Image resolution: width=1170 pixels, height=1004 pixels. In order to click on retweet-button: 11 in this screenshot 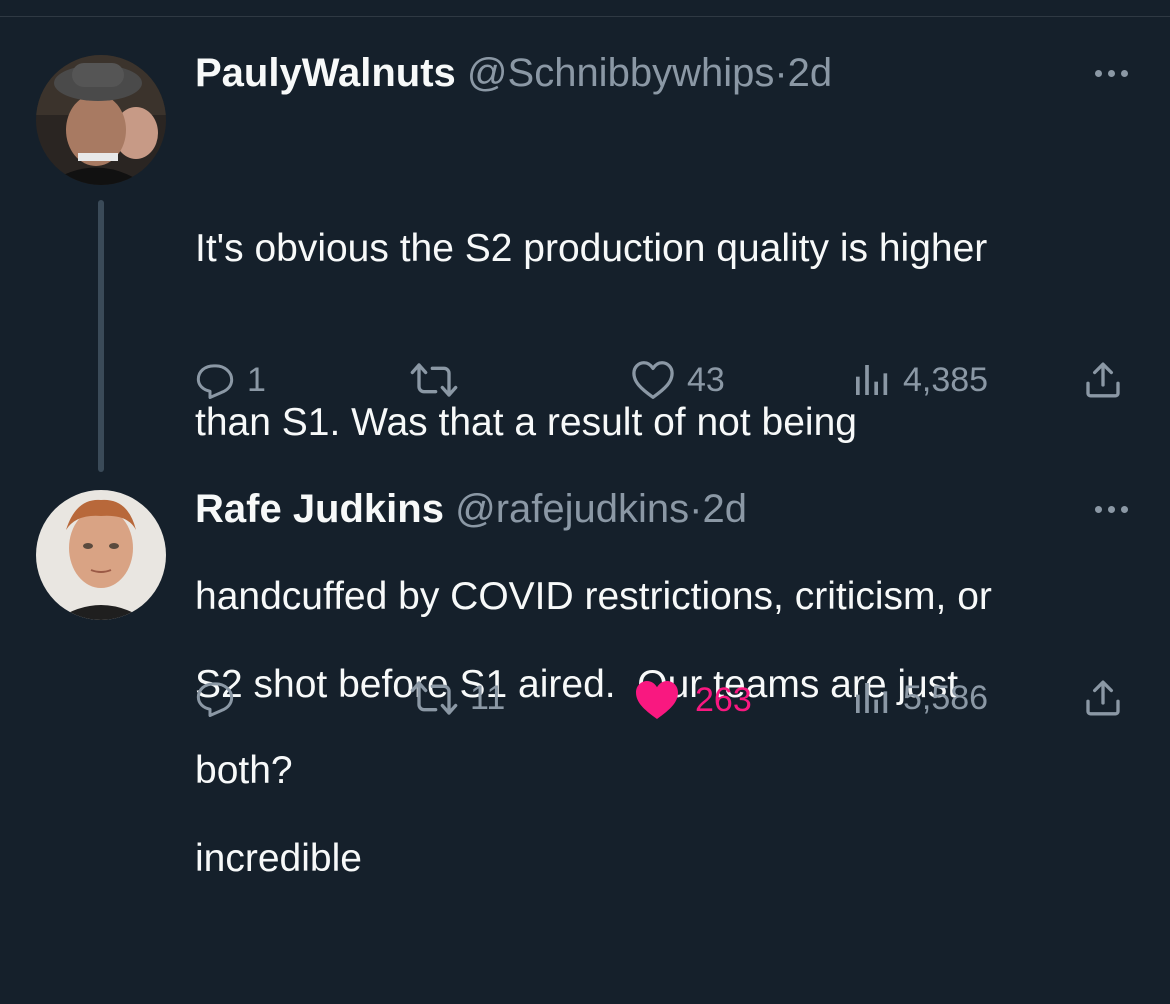, I will do `click(457, 698)`.